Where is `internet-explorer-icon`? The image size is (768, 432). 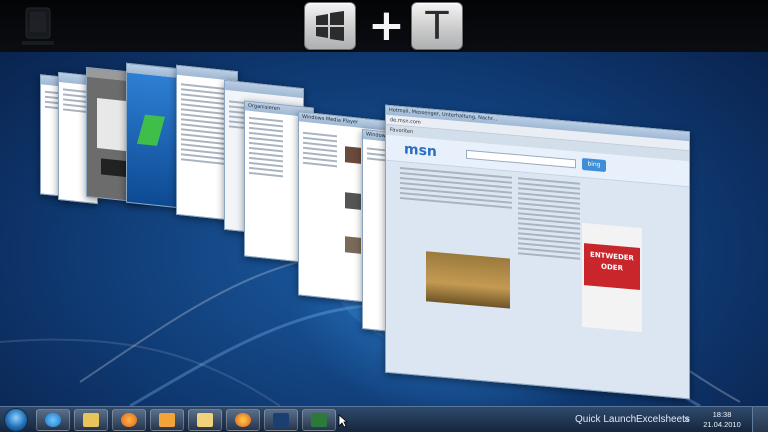 internet-explorer-icon is located at coordinates (53, 420).